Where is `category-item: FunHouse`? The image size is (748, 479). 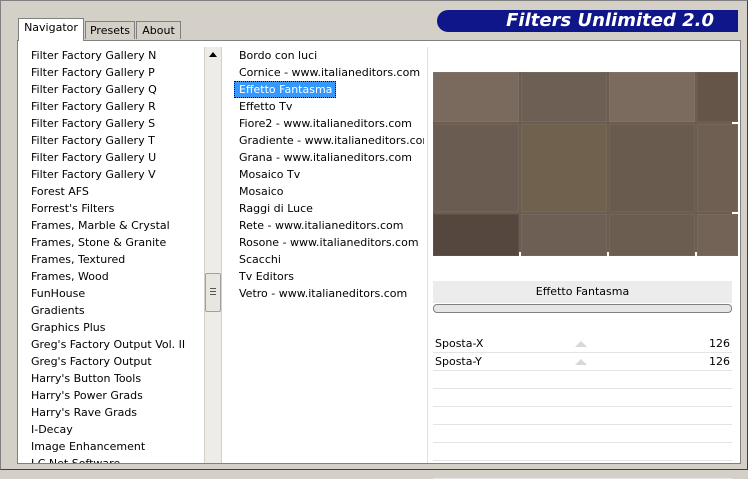
category-item: FunHouse is located at coordinates (115, 293).